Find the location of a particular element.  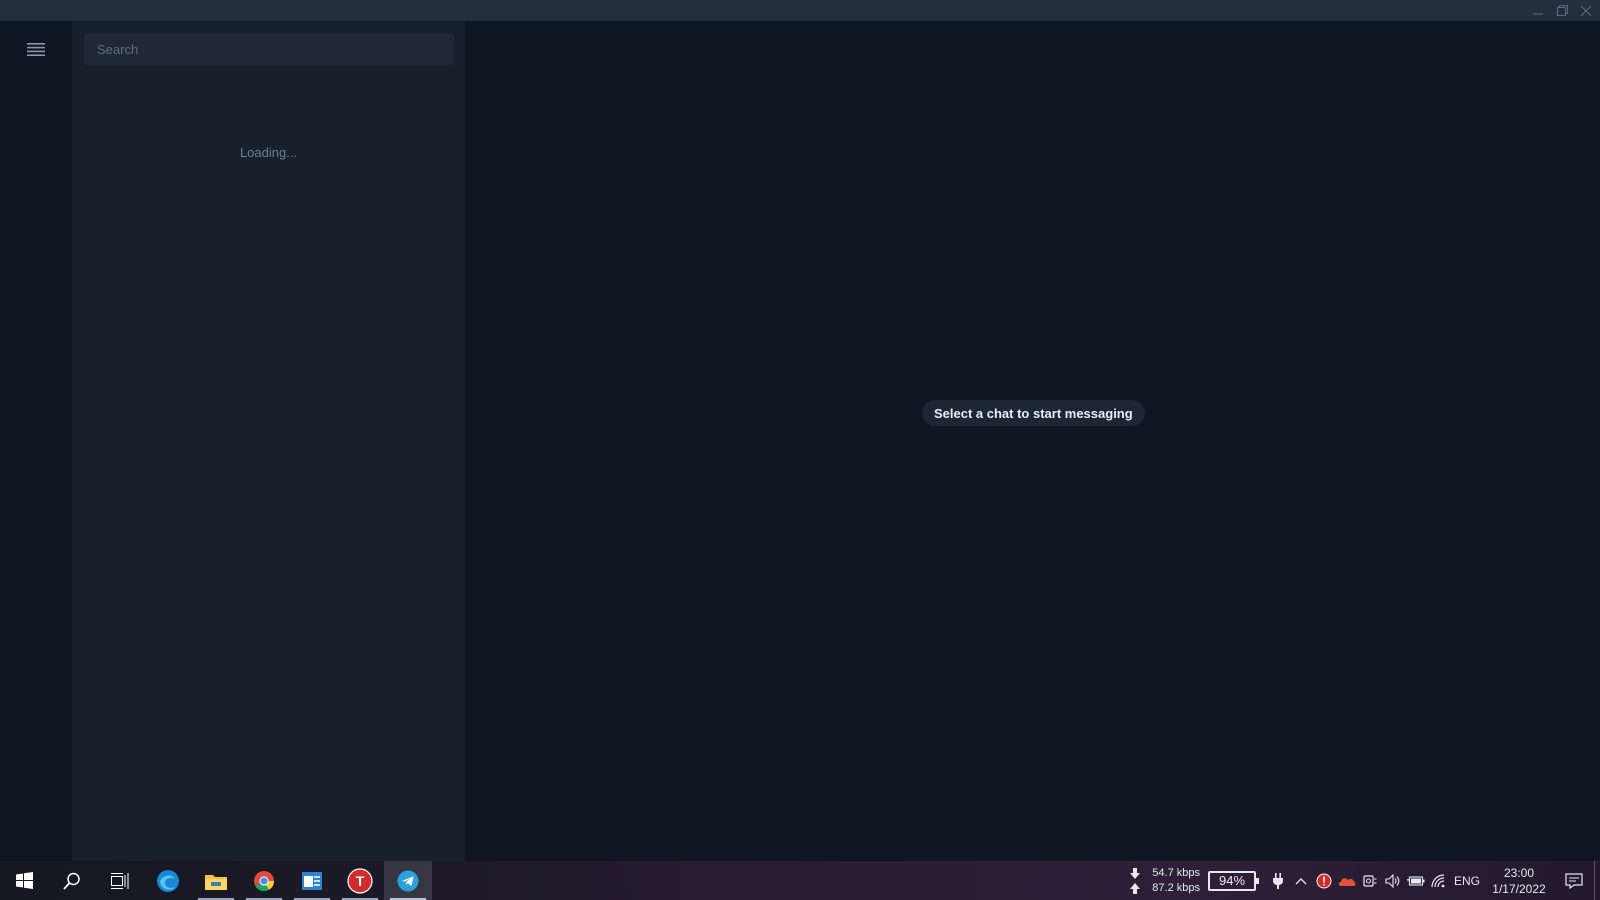

chrome-icon is located at coordinates (264, 880).